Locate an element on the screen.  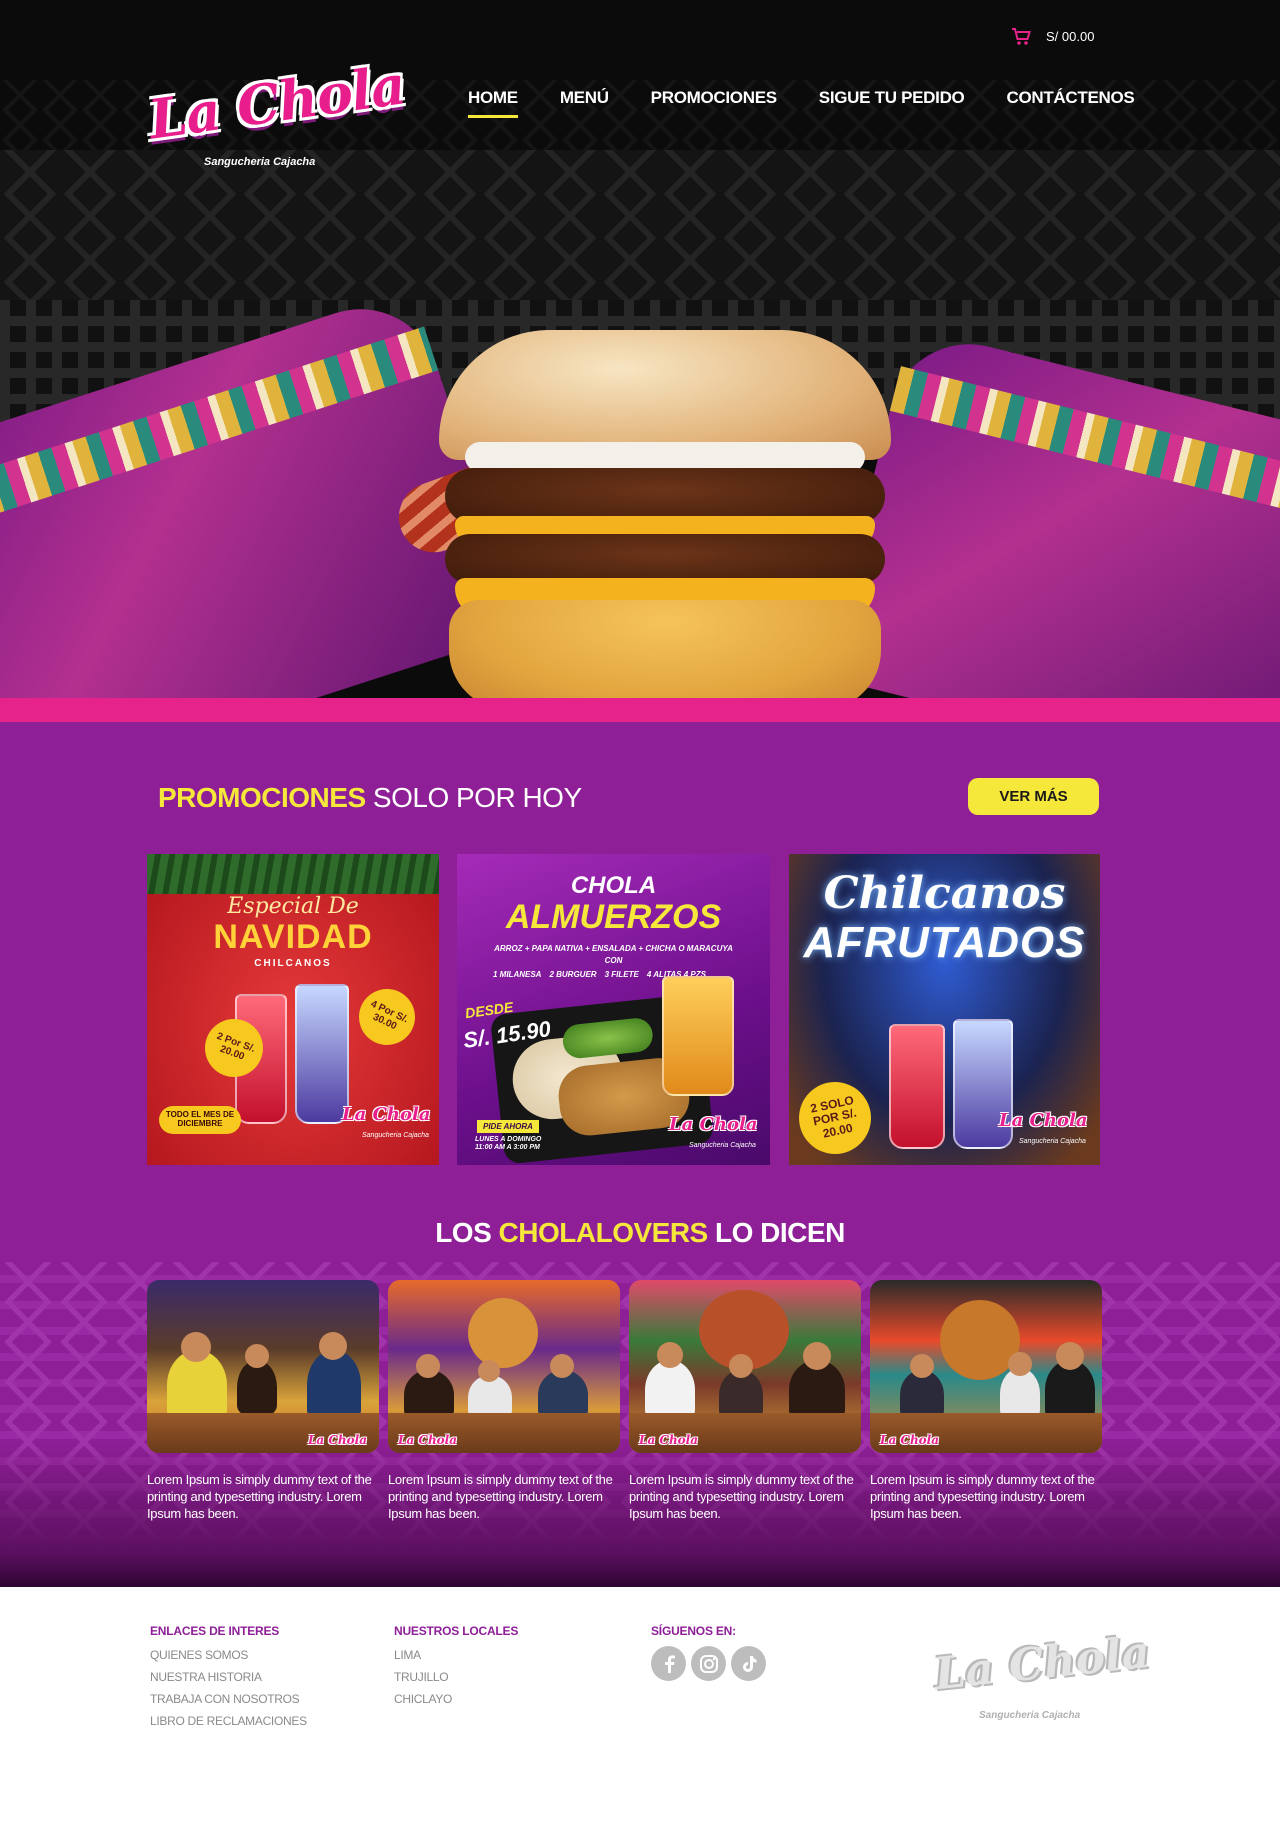
footer-social-title: SÍGUENOS EN: is located at coordinates (693, 1631).